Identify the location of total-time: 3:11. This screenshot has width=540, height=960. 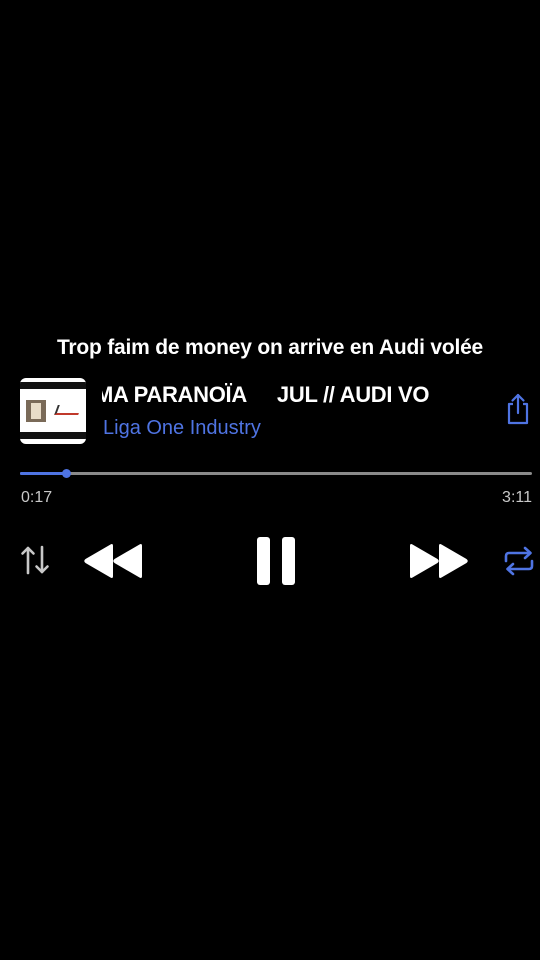
(517, 497).